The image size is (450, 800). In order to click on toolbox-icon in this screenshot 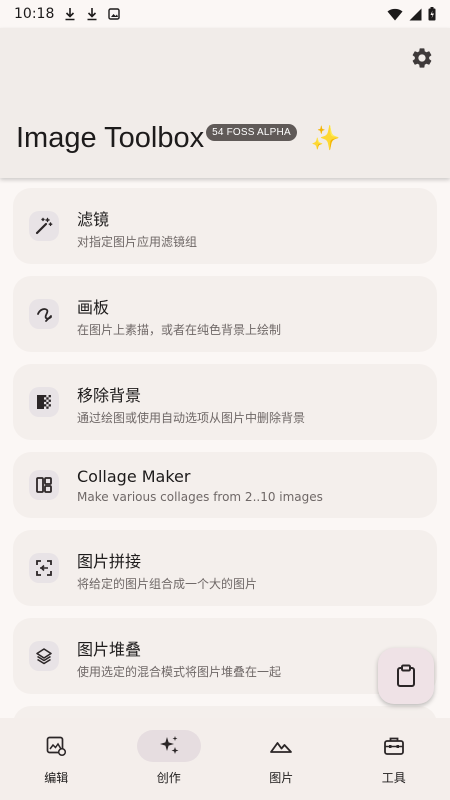, I will do `click(393, 746)`.